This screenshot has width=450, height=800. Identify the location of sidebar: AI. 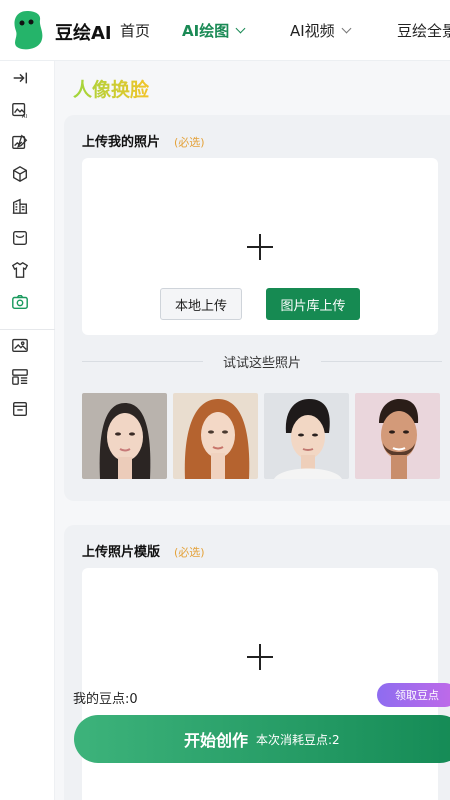
(27, 430).